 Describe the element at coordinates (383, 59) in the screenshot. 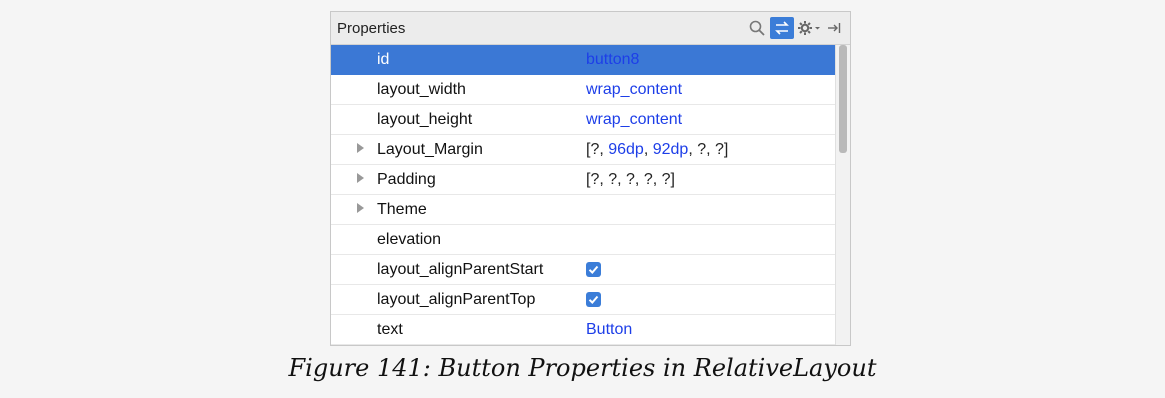

I see `property-name: id` at that location.